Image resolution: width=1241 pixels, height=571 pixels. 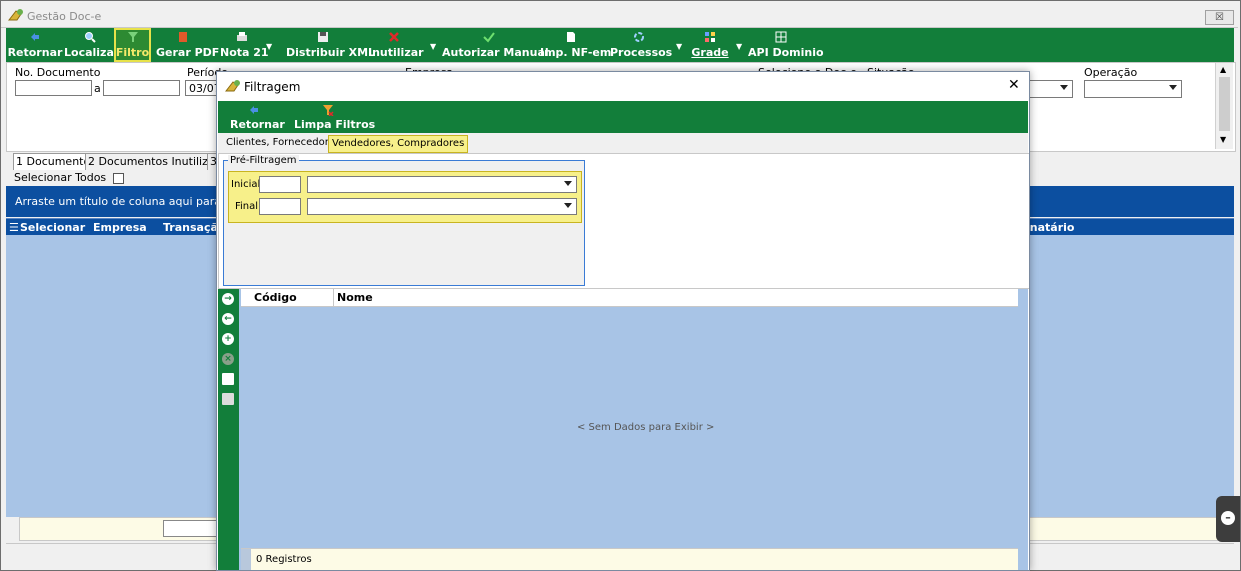 What do you see at coordinates (619, 14) in the screenshot?
I see `title-bar: Gestão Doc-e ☒` at bounding box center [619, 14].